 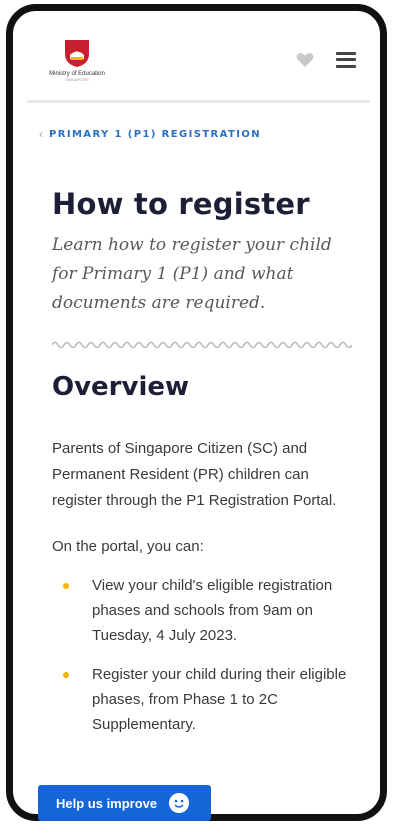 What do you see at coordinates (41, 134) in the screenshot?
I see `chevron-left-icon: ‹` at bounding box center [41, 134].